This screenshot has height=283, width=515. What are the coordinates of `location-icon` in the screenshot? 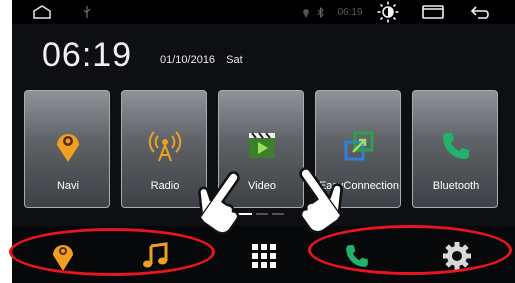 It's located at (306, 12).